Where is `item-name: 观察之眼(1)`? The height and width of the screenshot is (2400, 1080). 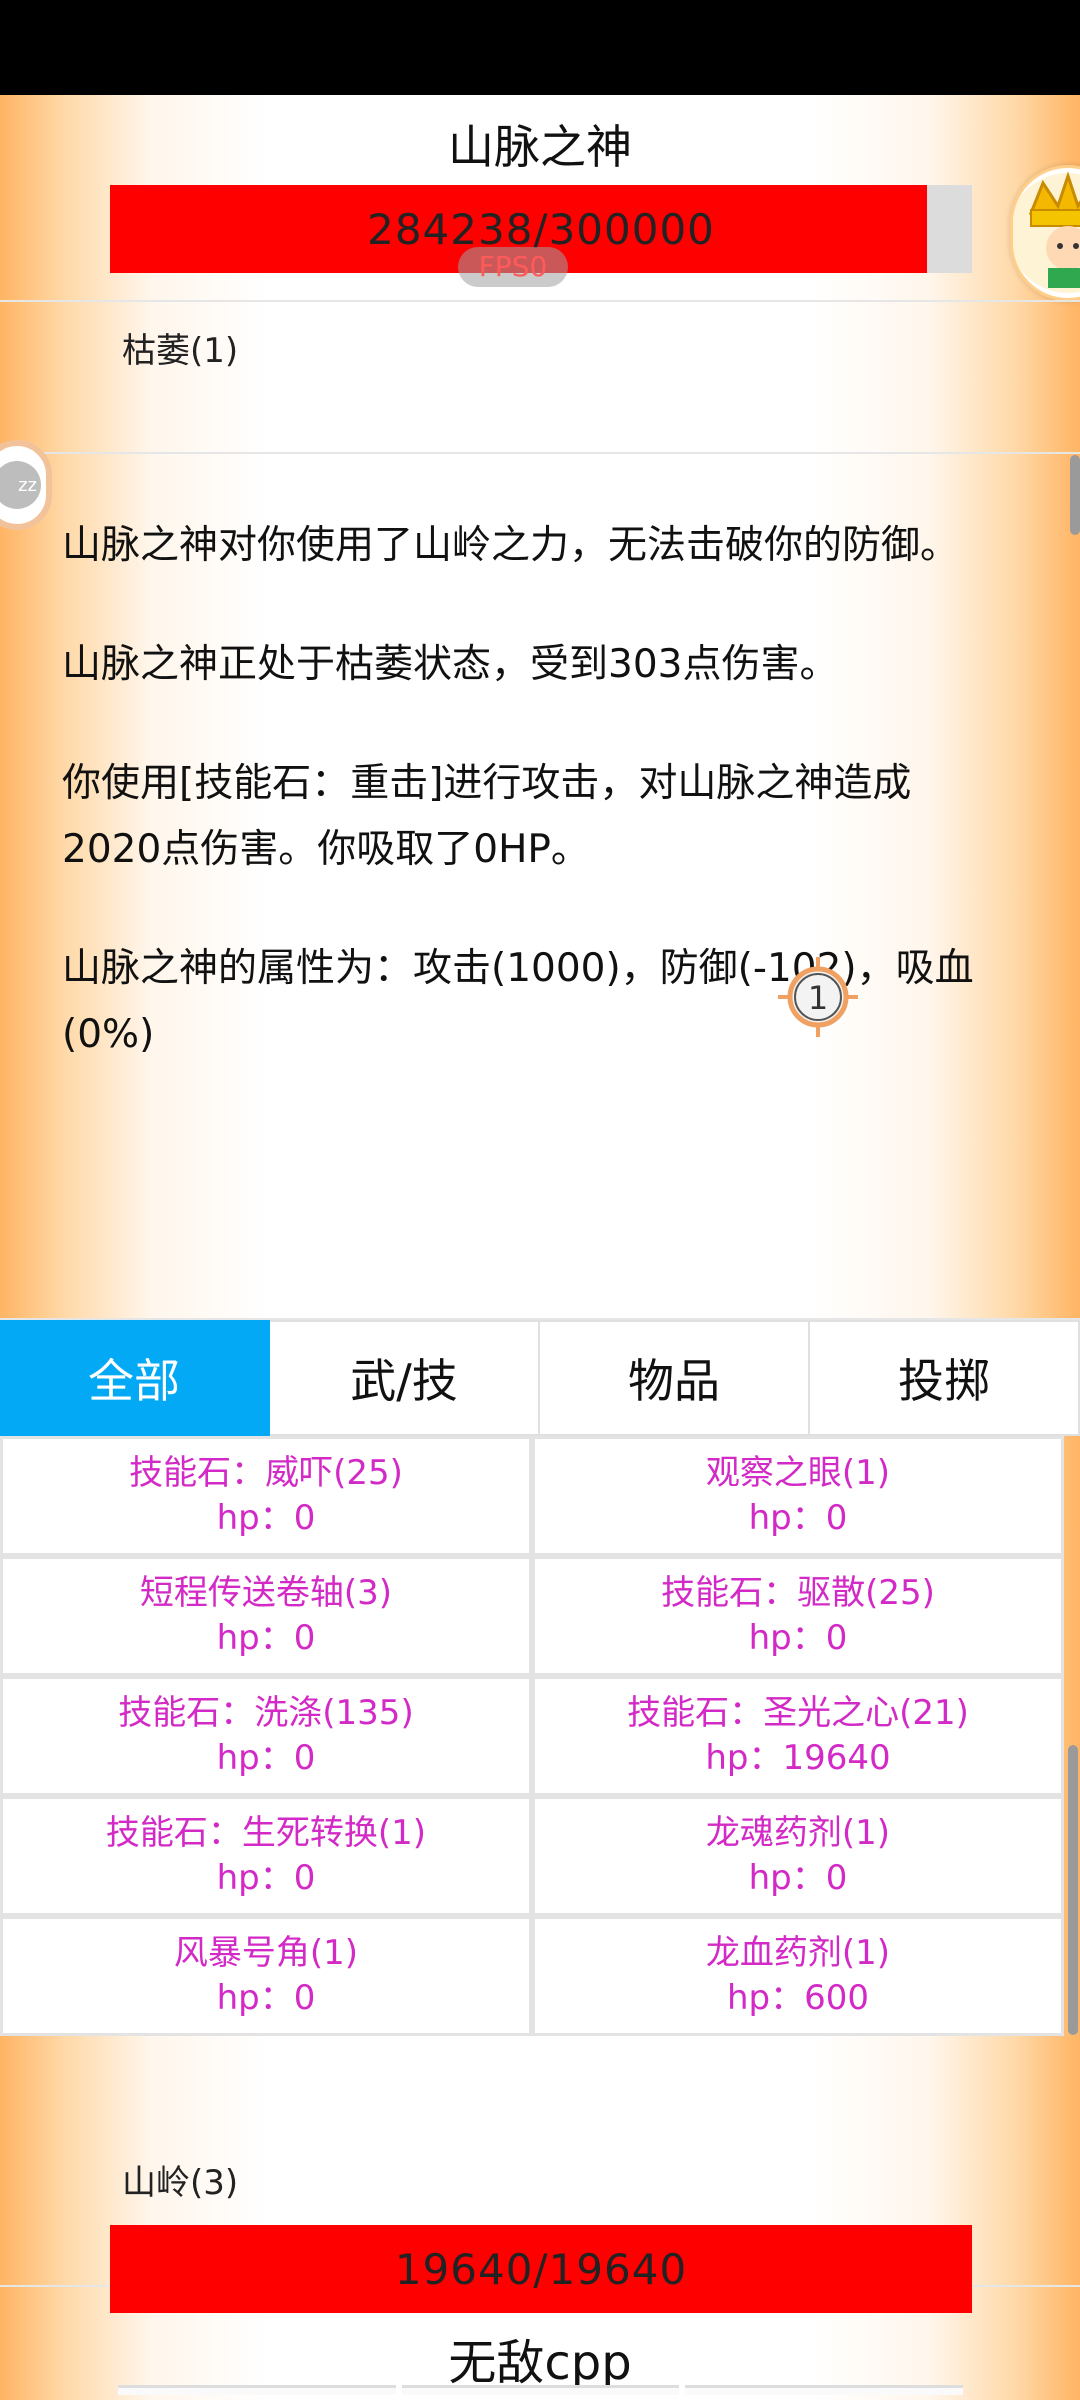 item-name: 观察之眼(1) is located at coordinates (798, 1473).